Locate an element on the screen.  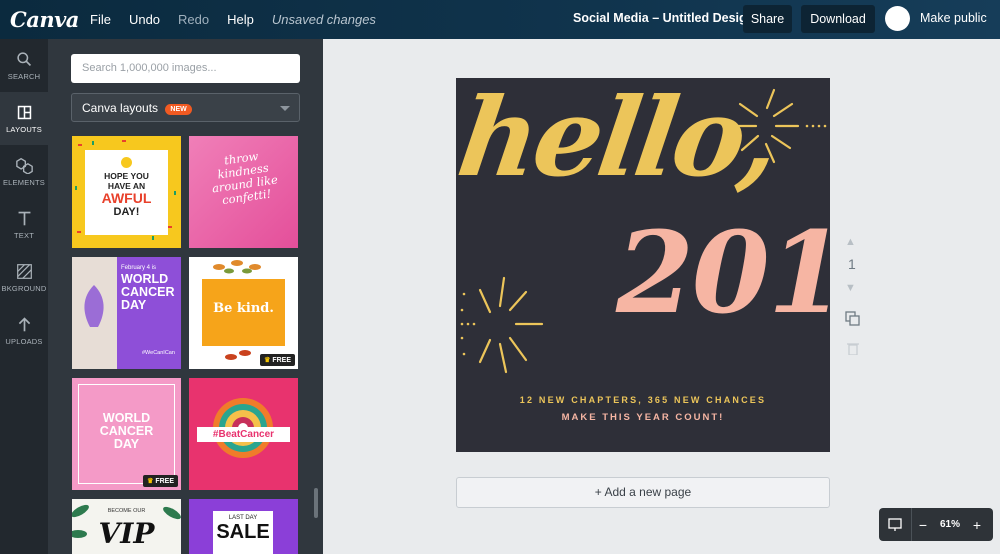
text-icon is located at coordinates (24, 218).